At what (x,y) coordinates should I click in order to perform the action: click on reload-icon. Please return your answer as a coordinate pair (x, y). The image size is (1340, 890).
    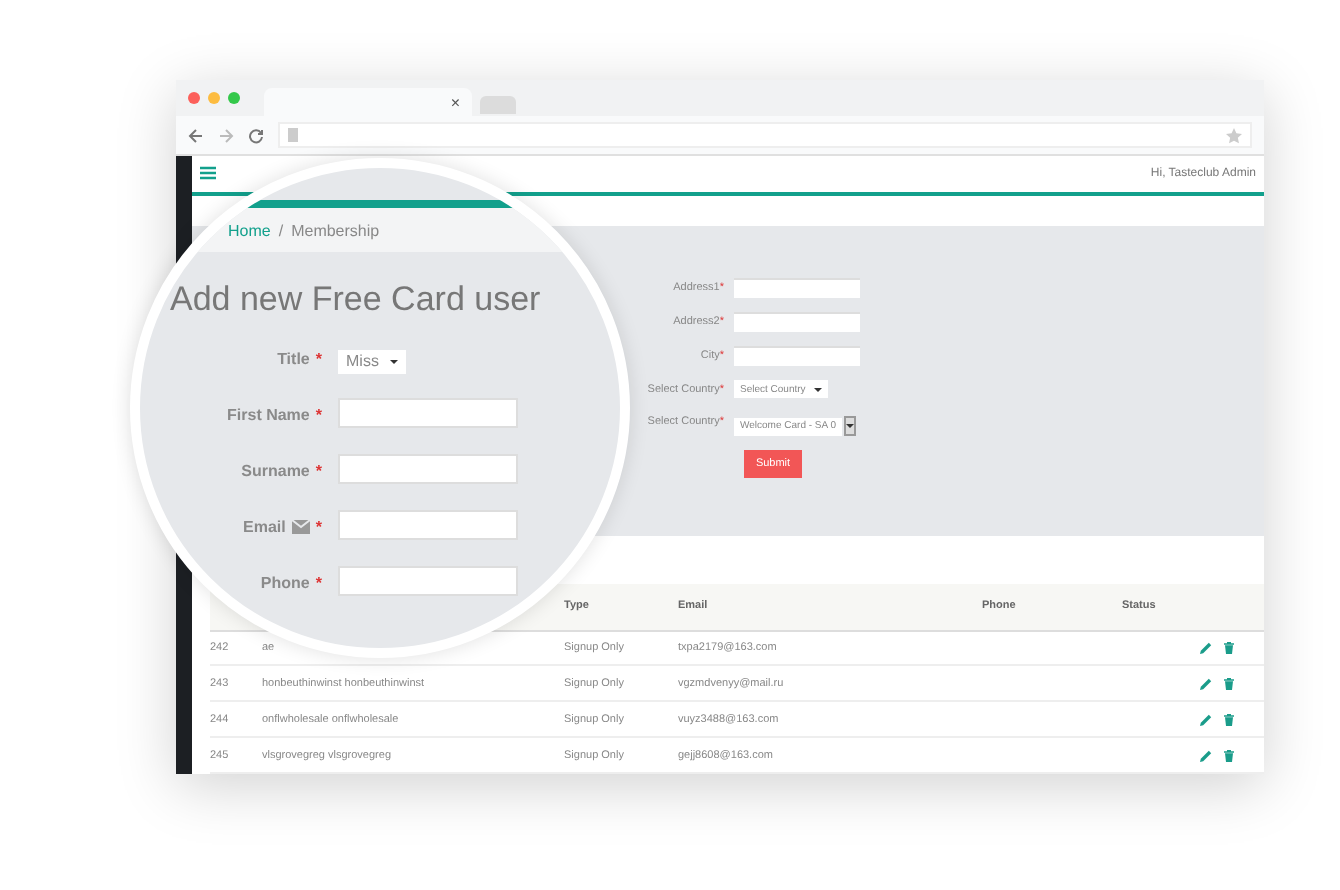
    Looking at the image, I should click on (256, 135).